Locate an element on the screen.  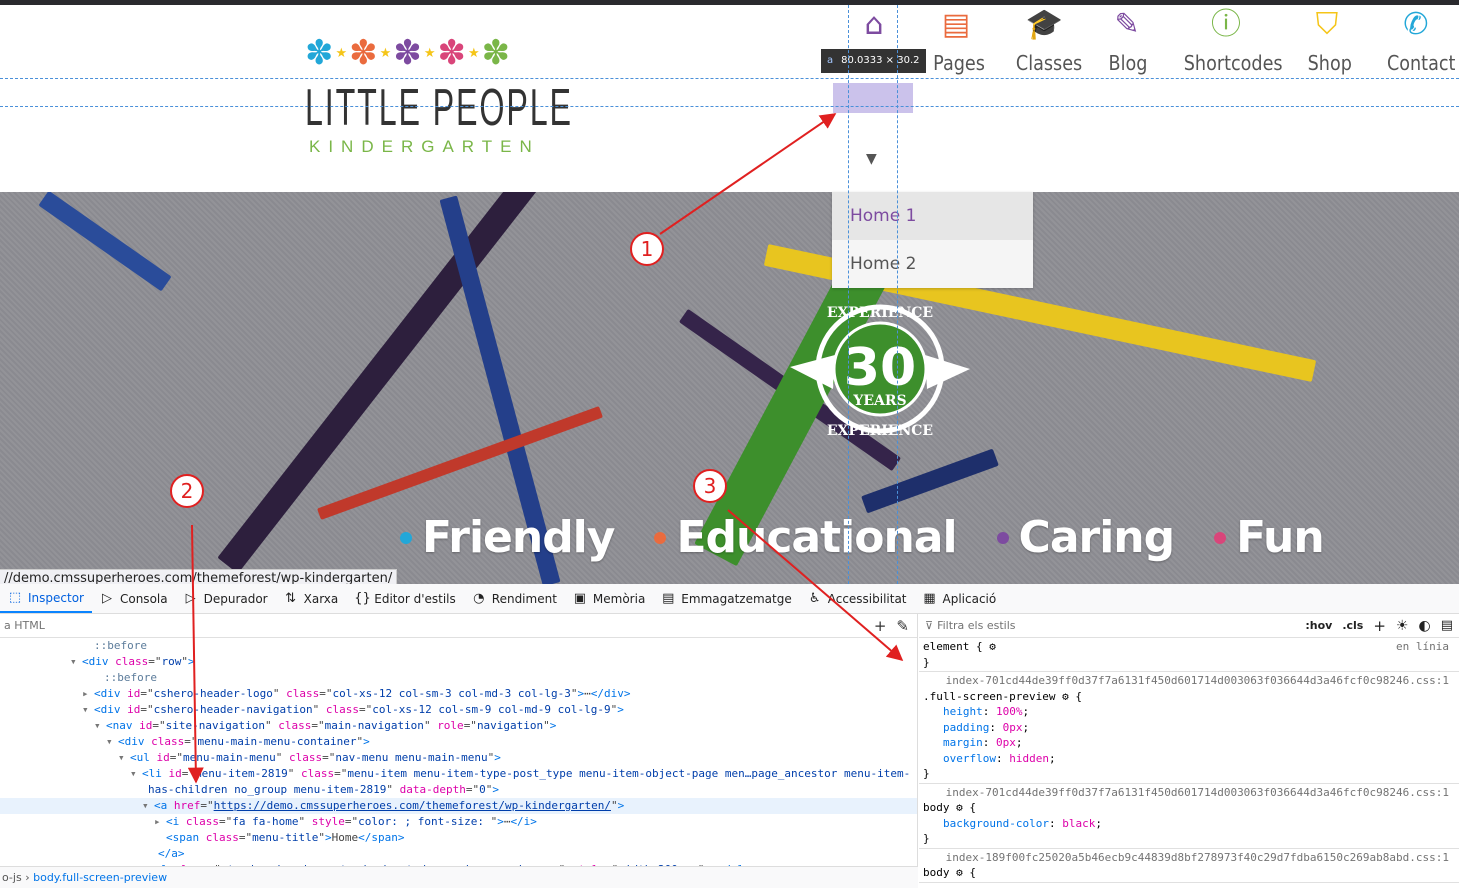
css-declaration: padding: 0px; is located at coordinates (1189, 728).